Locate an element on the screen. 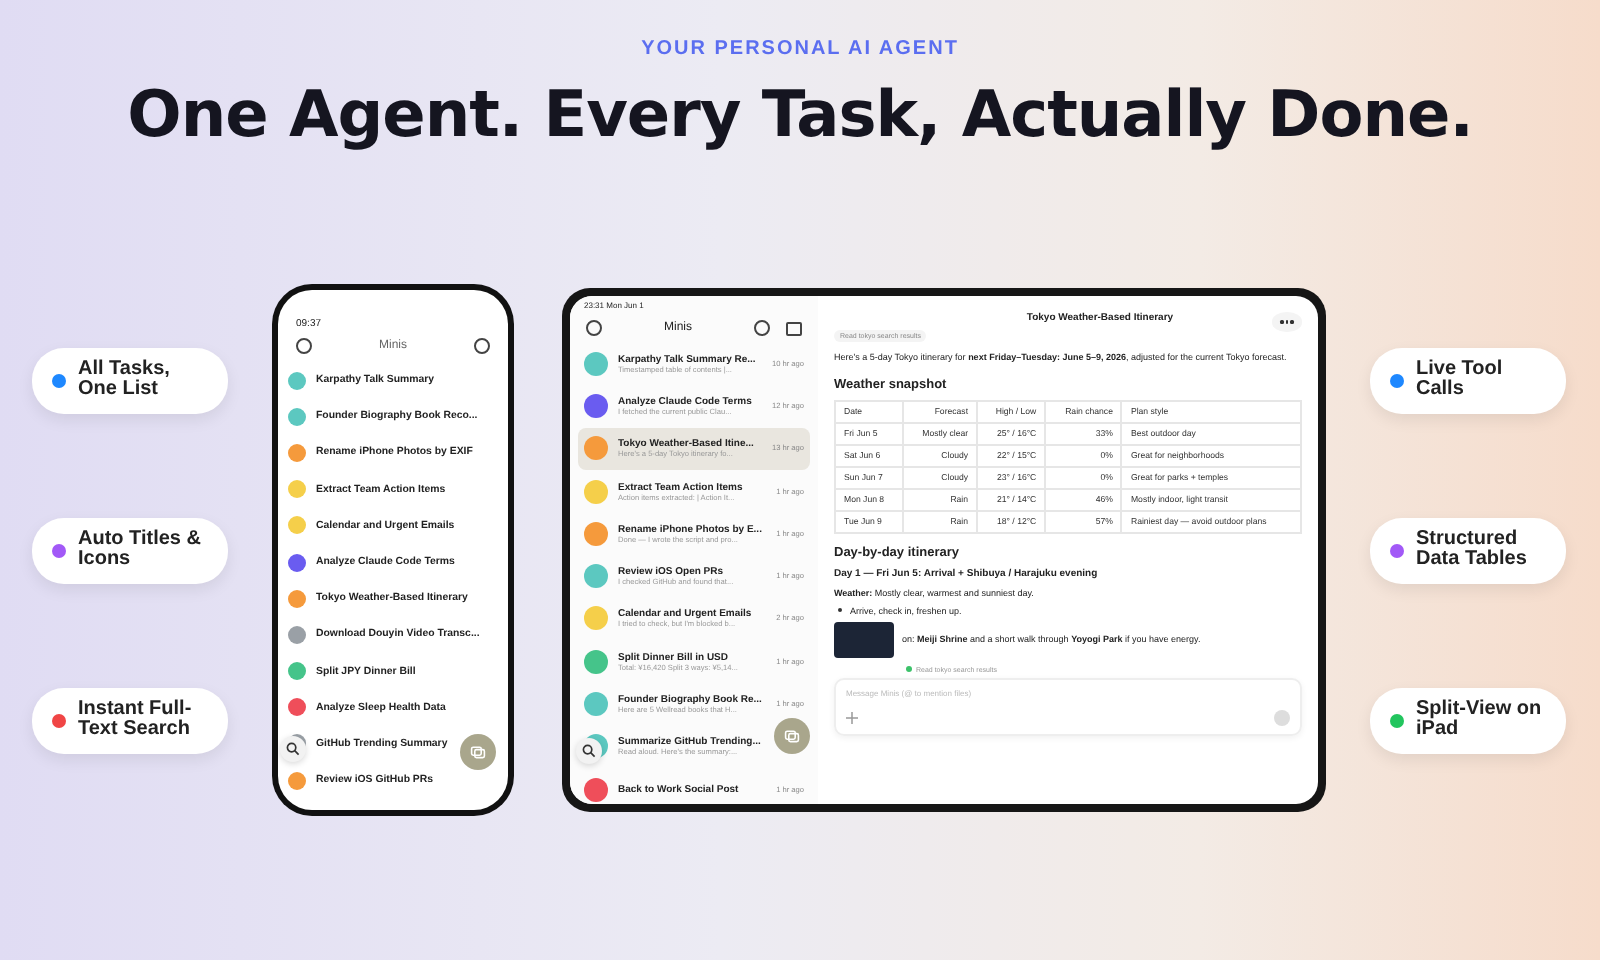 The width and height of the screenshot is (1600, 960). more-icon is located at coordinates (1287, 321).